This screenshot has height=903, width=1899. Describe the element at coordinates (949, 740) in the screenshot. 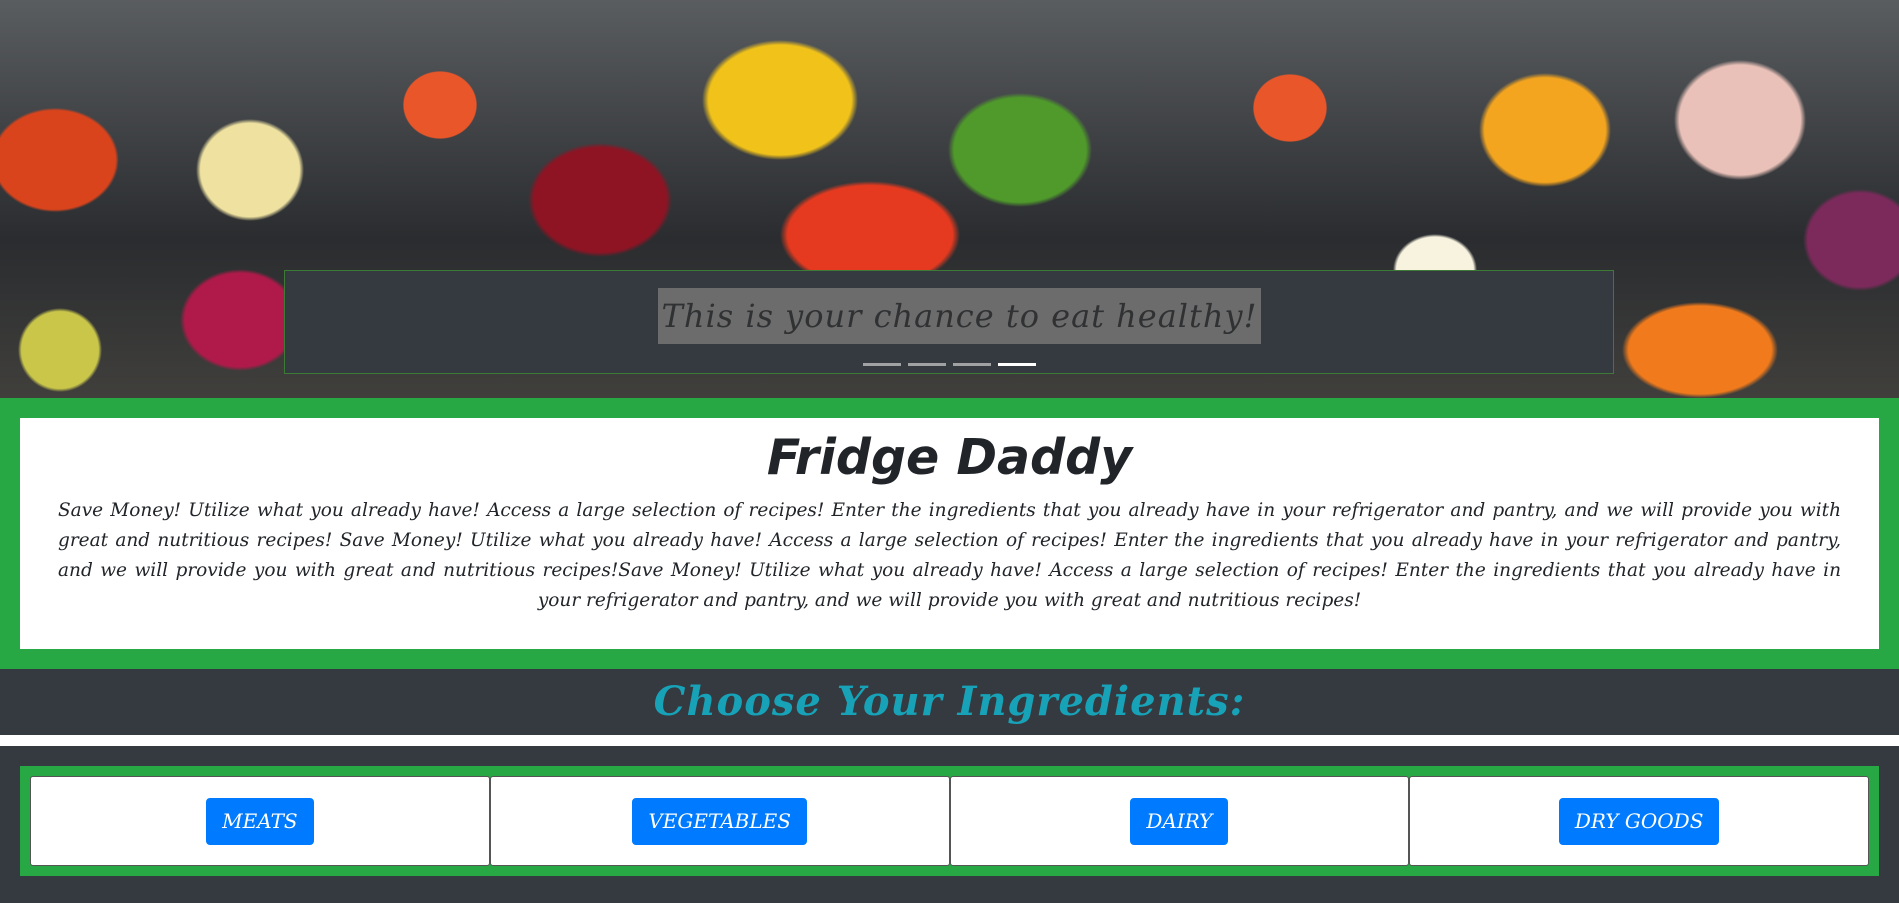

I see `section-divider` at that location.